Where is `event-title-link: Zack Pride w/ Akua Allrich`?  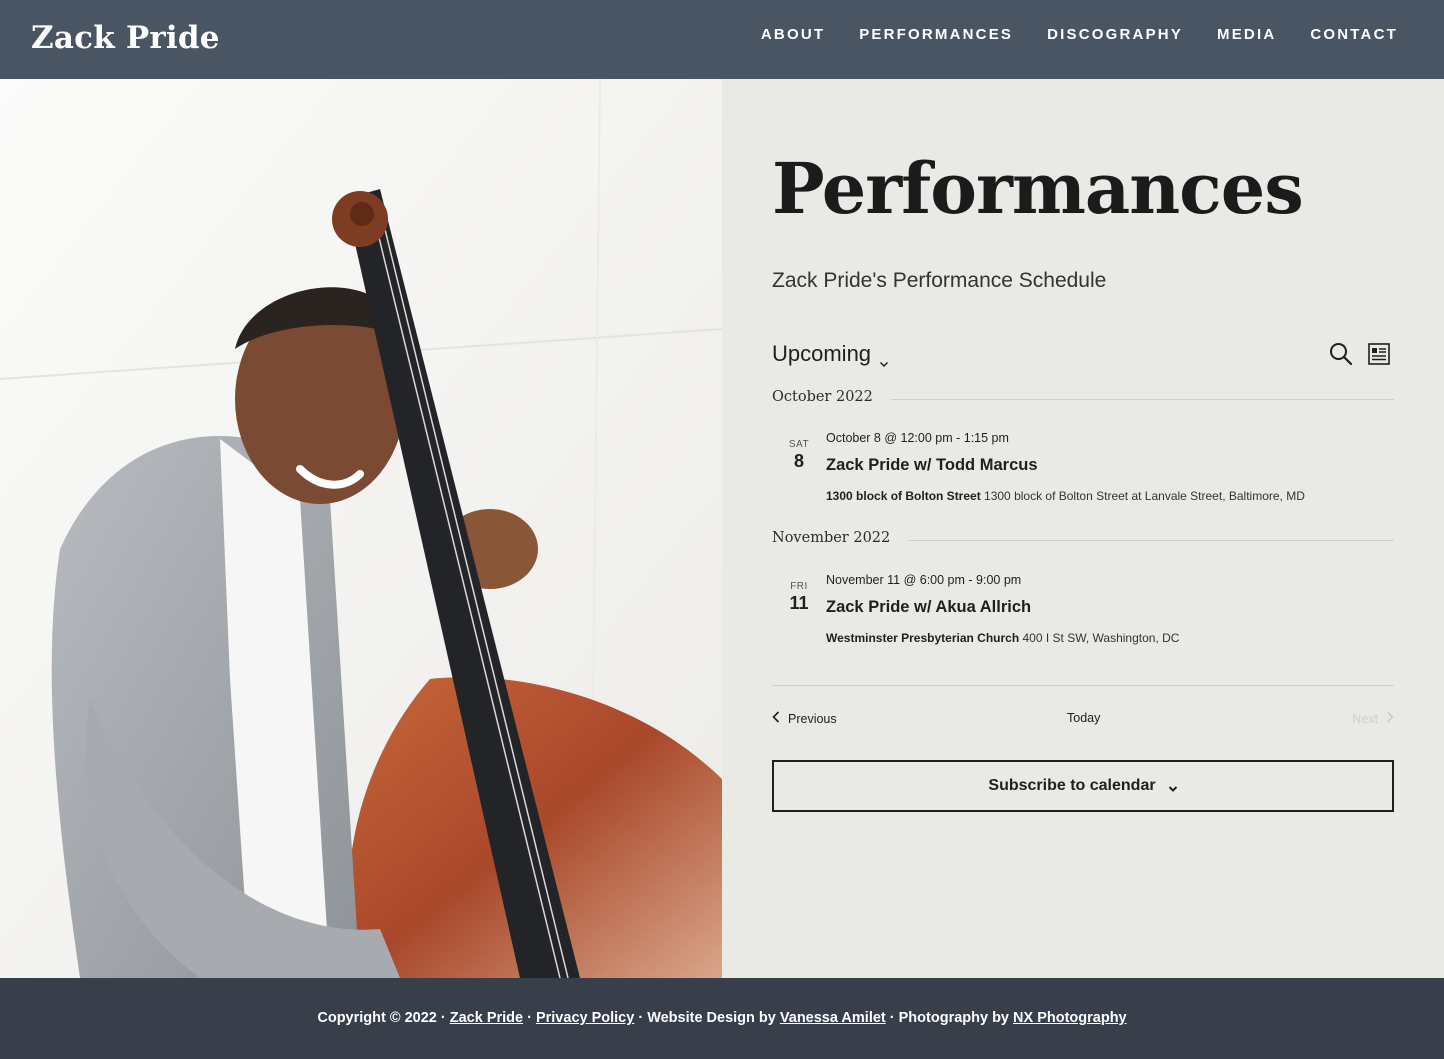 event-title-link: Zack Pride w/ Akua Allrich is located at coordinates (928, 607).